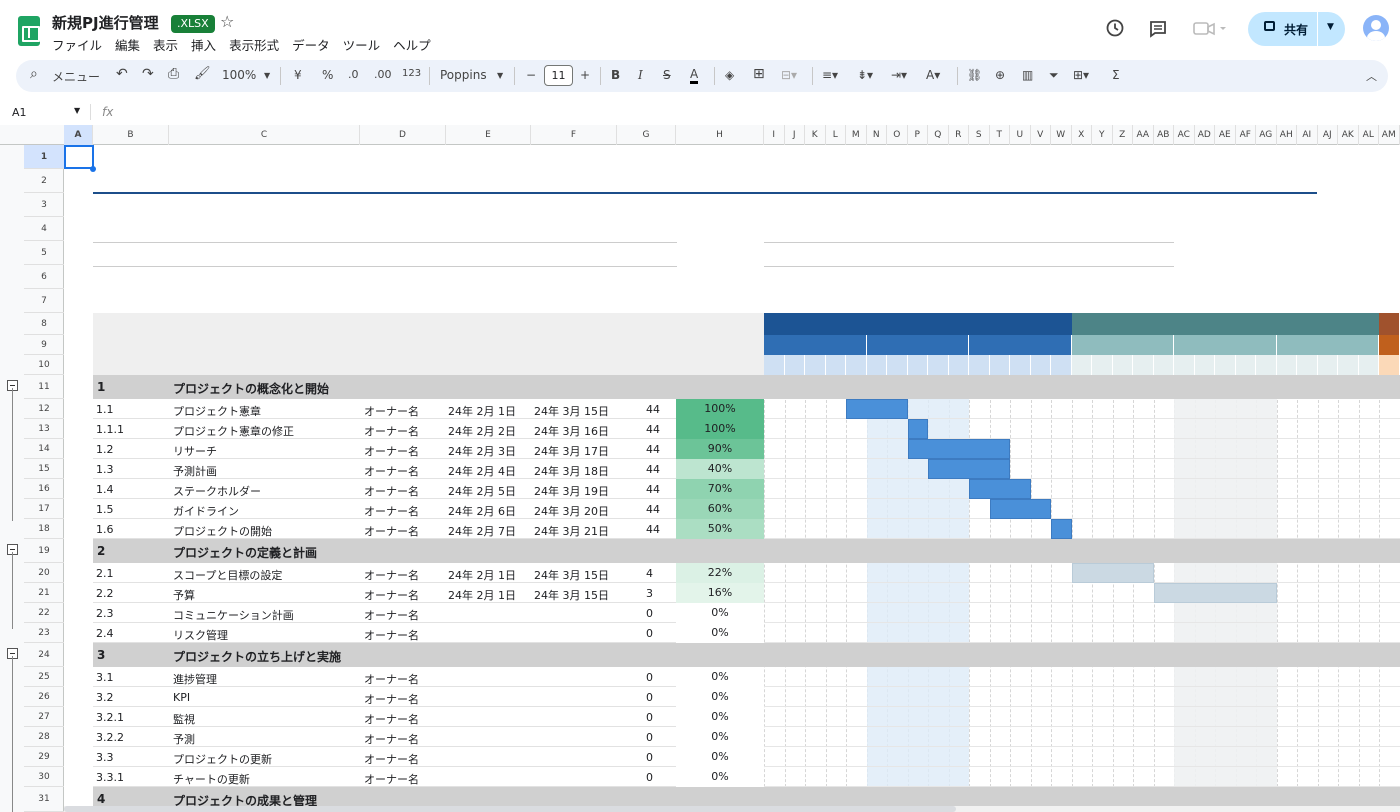  What do you see at coordinates (488, 135) in the screenshot?
I see `column-header: E` at bounding box center [488, 135].